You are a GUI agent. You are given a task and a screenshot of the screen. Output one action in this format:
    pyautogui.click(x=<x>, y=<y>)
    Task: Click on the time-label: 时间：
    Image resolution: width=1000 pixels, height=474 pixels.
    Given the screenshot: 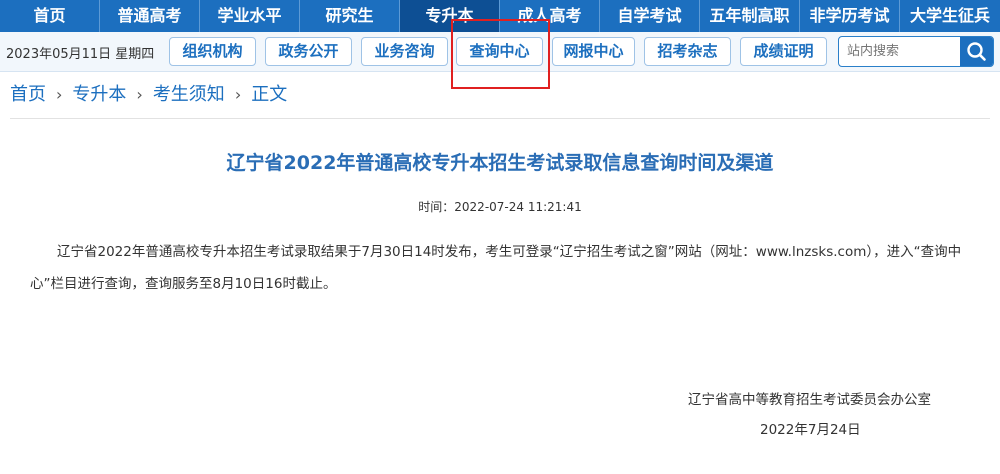 What is the action you would take?
    pyautogui.click(x=436, y=207)
    